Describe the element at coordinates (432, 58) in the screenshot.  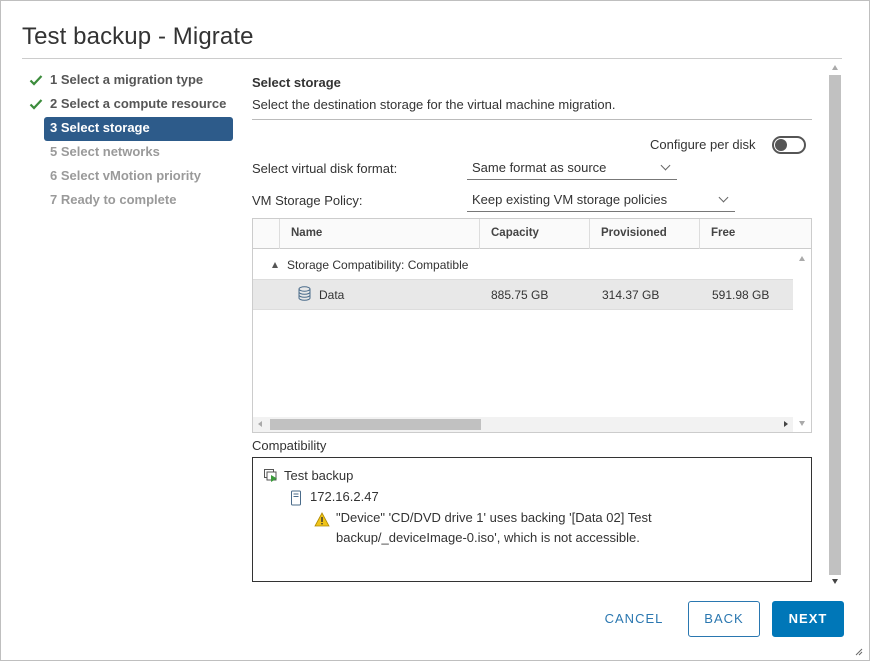
I see `title-divider` at that location.